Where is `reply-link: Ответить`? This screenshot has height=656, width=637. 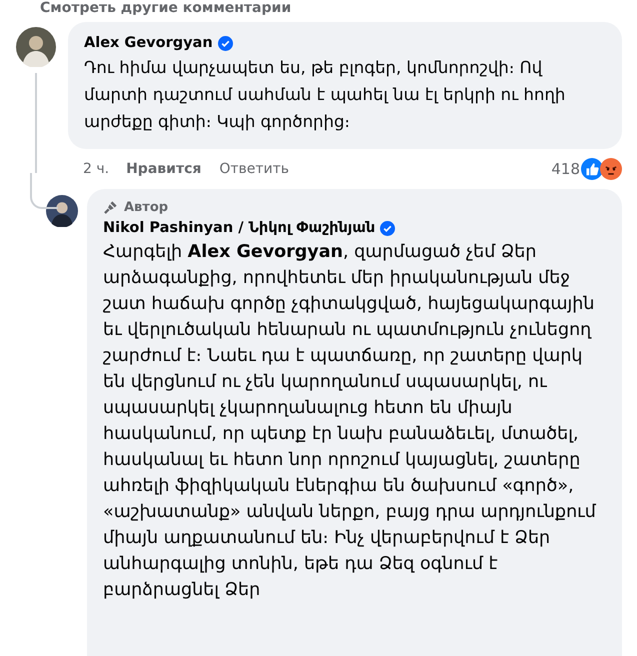
reply-link: Ответить is located at coordinates (254, 169).